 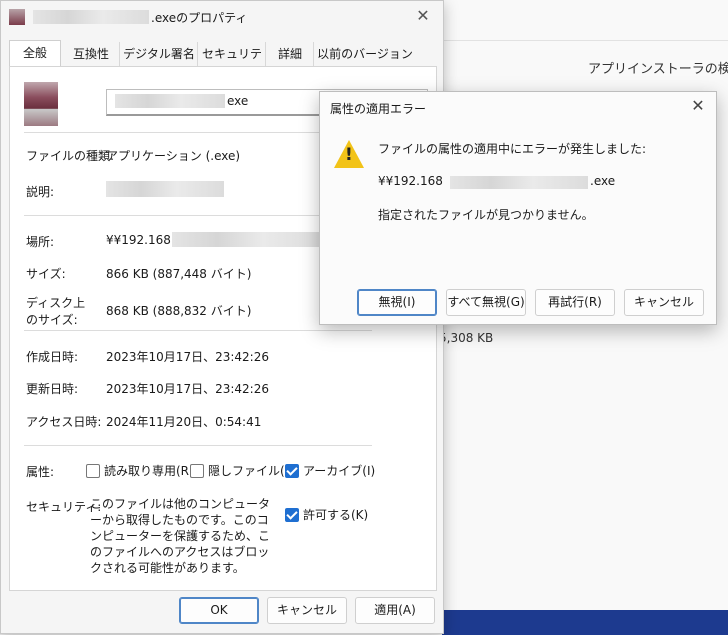 I want to click on installer-title: アプリインストーラの検索, so click(x=658, y=69).